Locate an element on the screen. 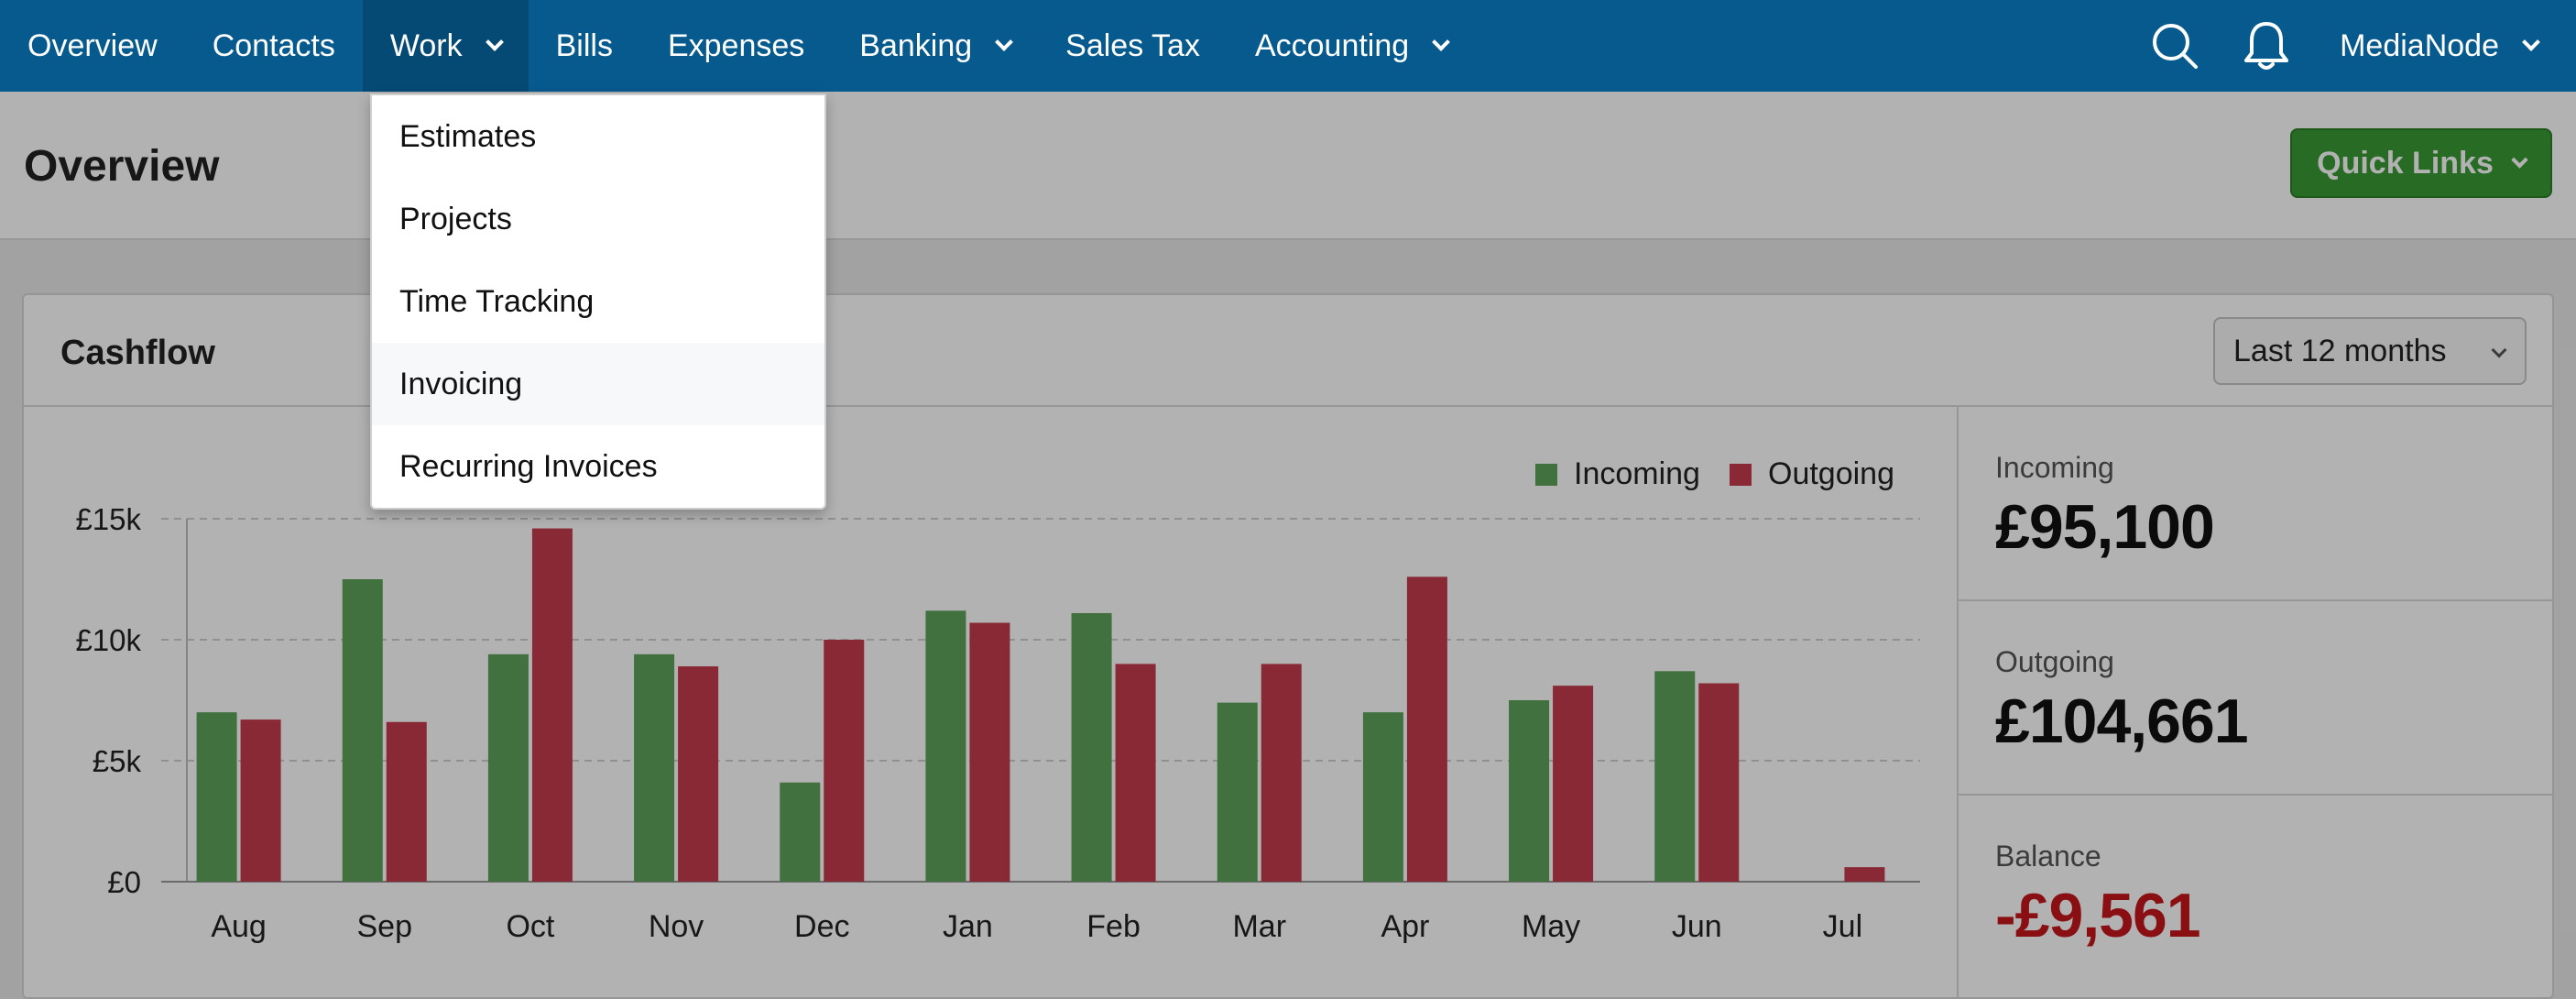  nav-accounting: Accounting is located at coordinates (1352, 46).